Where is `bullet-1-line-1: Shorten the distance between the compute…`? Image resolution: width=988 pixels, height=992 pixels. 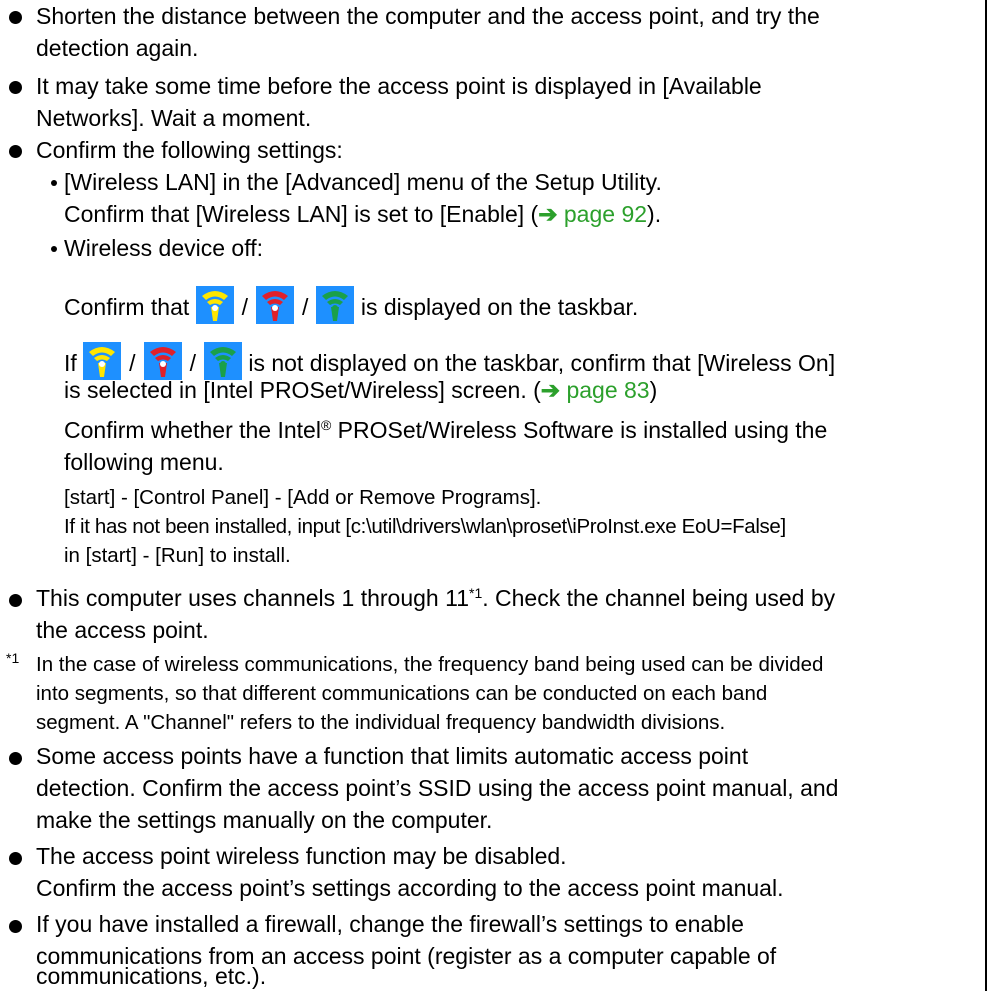
bullet-1-line-1: Shorten the distance between the compute… is located at coordinates (428, 16).